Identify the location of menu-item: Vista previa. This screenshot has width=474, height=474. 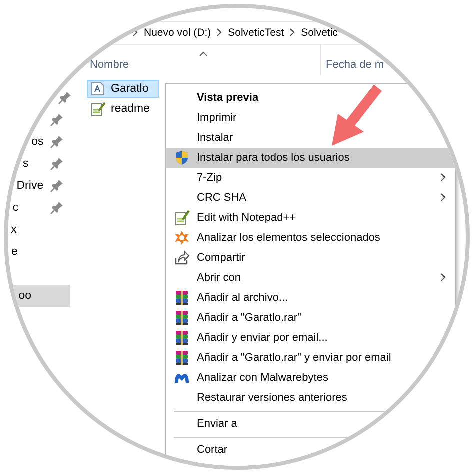
(215, 98).